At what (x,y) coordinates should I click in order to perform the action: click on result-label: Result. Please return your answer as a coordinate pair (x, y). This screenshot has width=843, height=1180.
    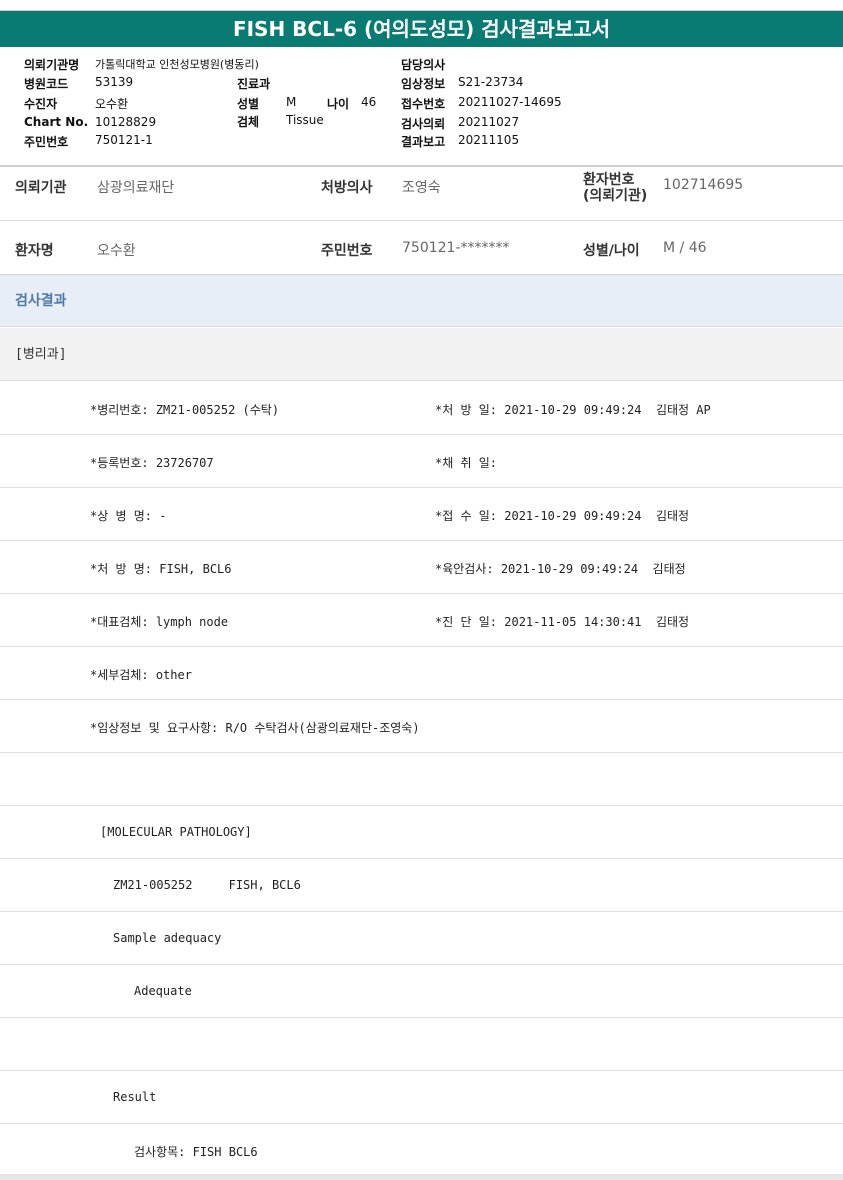
    Looking at the image, I should click on (135, 1097).